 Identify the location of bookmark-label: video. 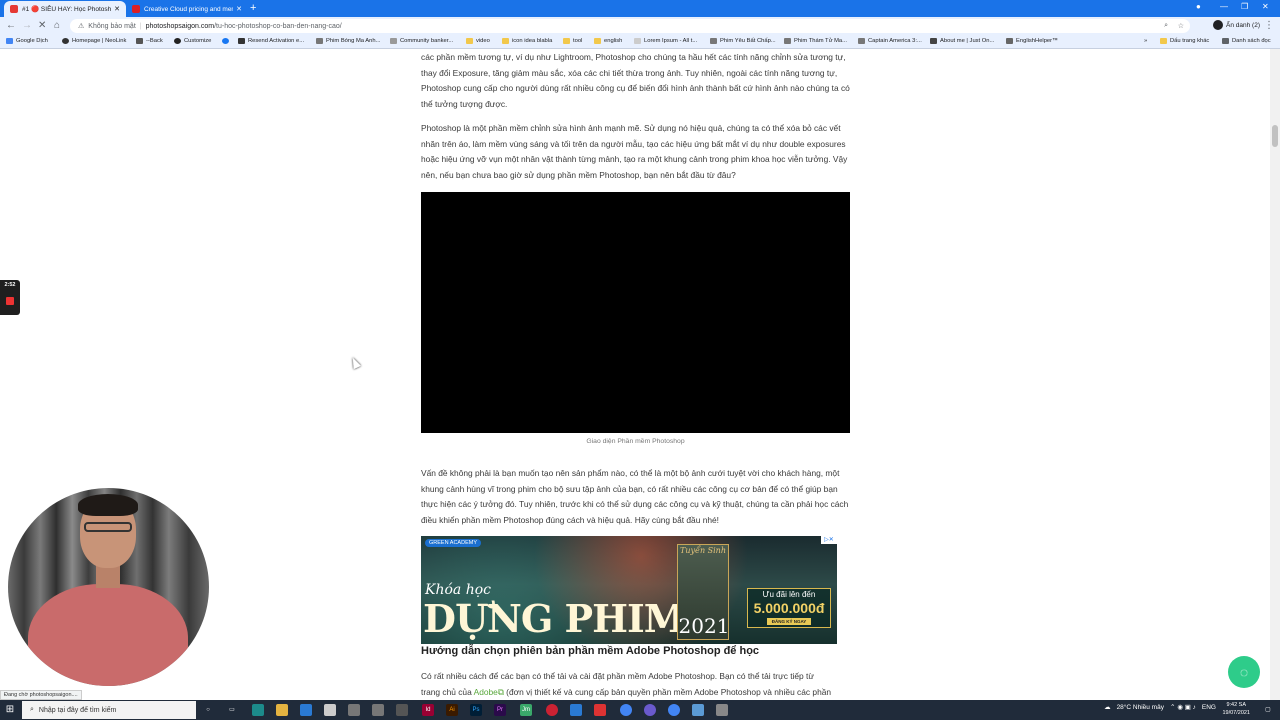
(483, 41).